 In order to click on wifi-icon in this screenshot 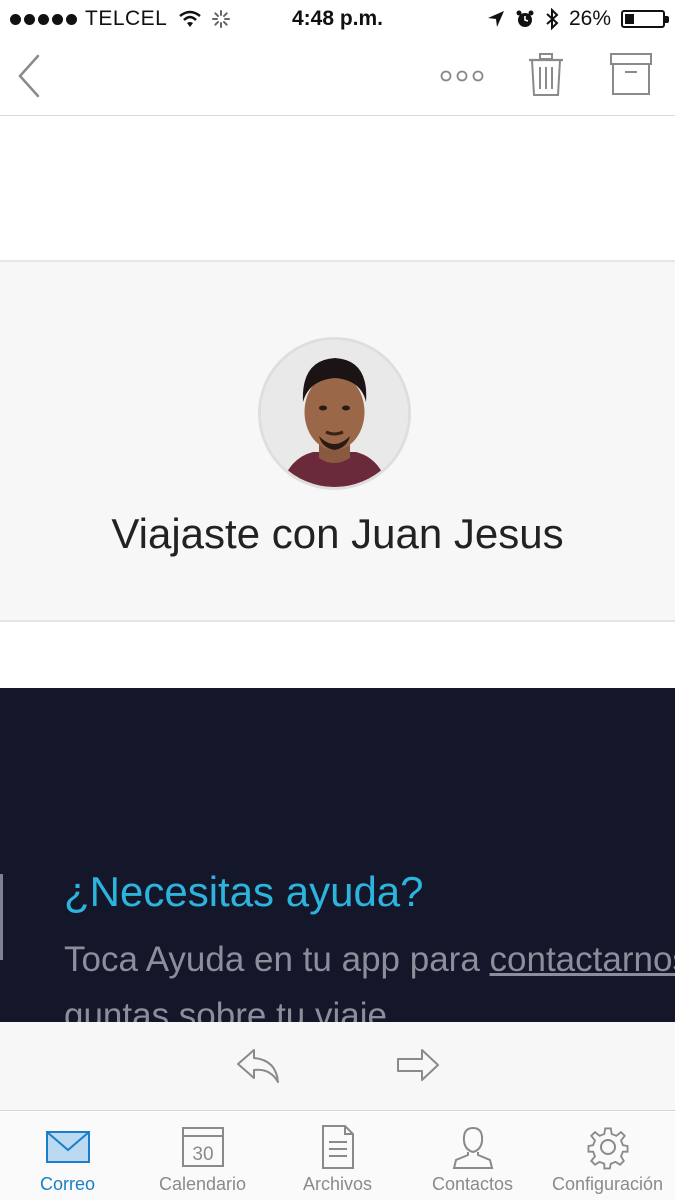, I will do `click(190, 18)`.